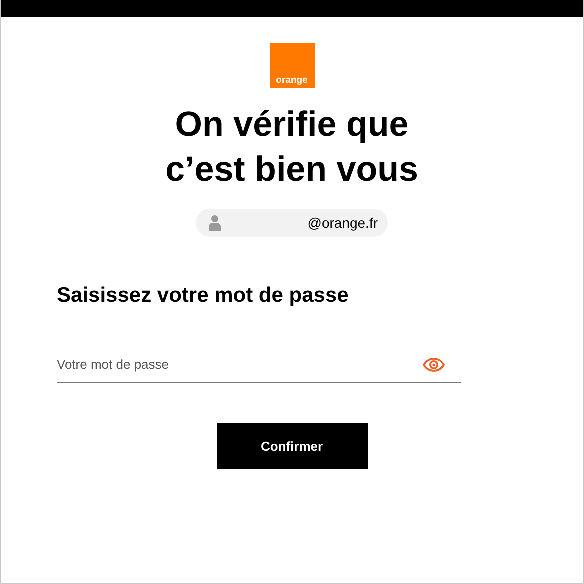 This screenshot has height=584, width=584. Describe the element at coordinates (292, 147) in the screenshot. I see `page-title: On vérifie que c’est bien vous` at that location.